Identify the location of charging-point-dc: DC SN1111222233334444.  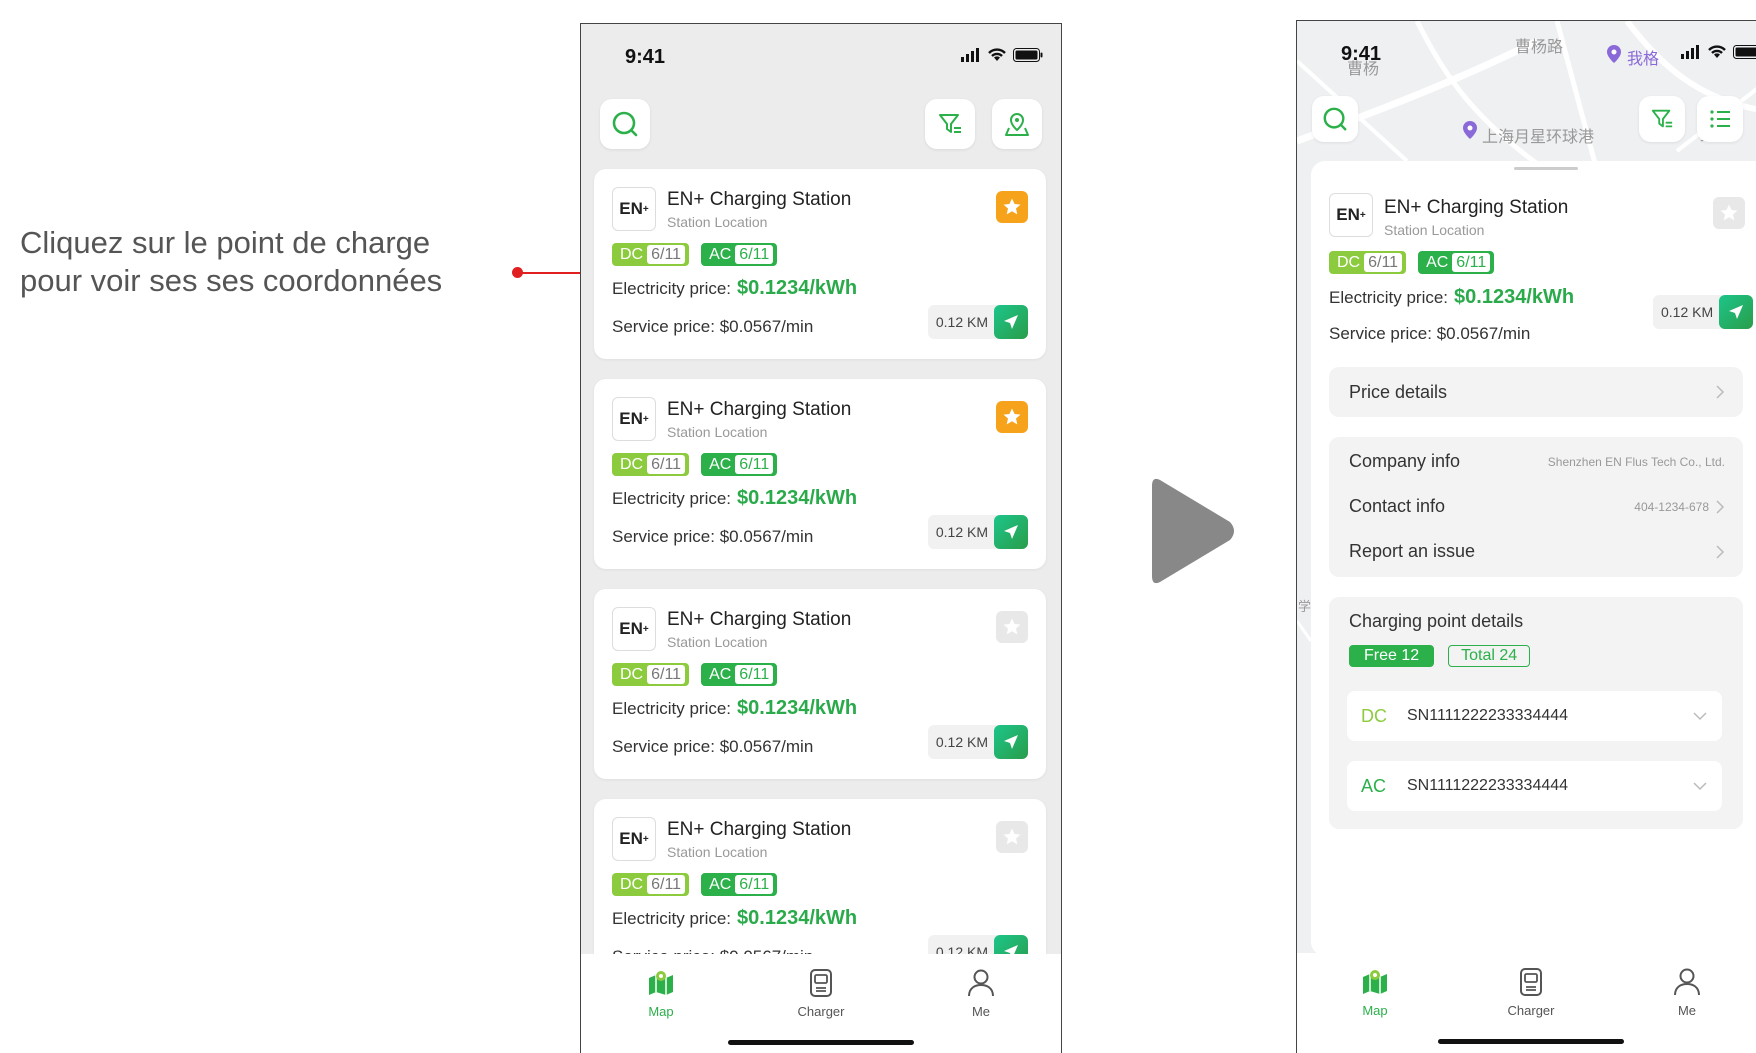
(1534, 716).